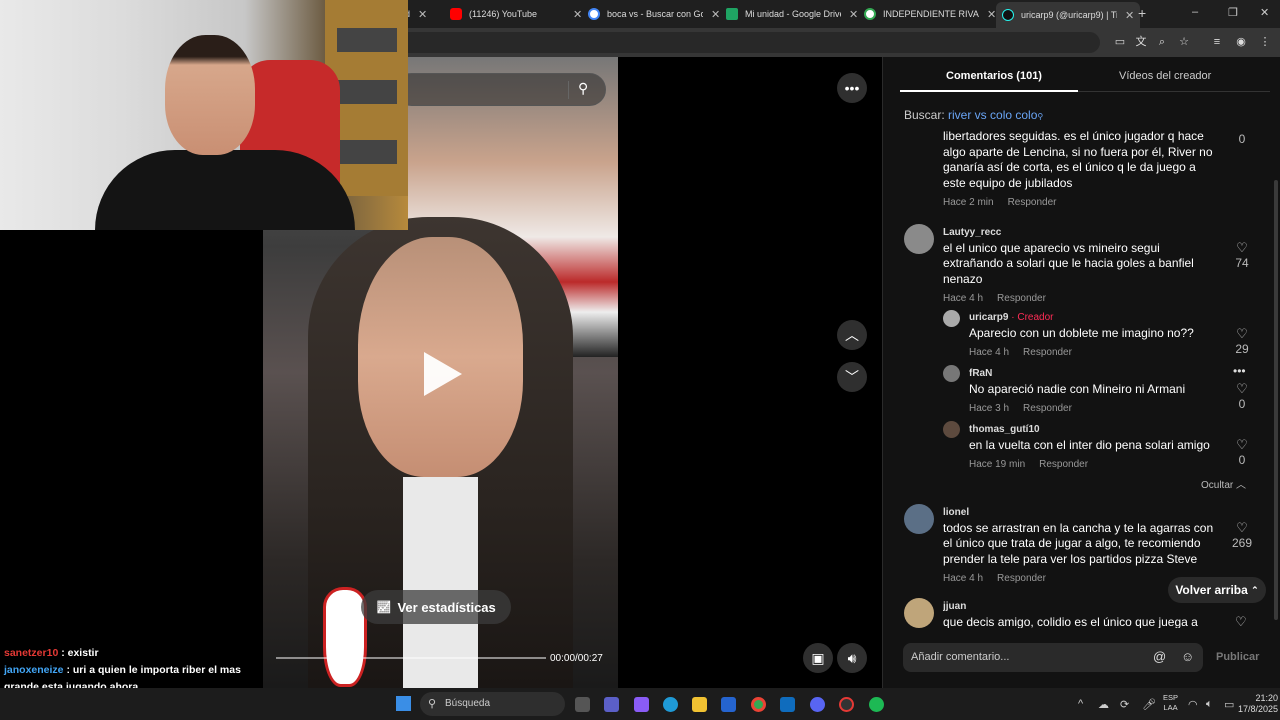  I want to click on obs-icon, so click(846, 704).